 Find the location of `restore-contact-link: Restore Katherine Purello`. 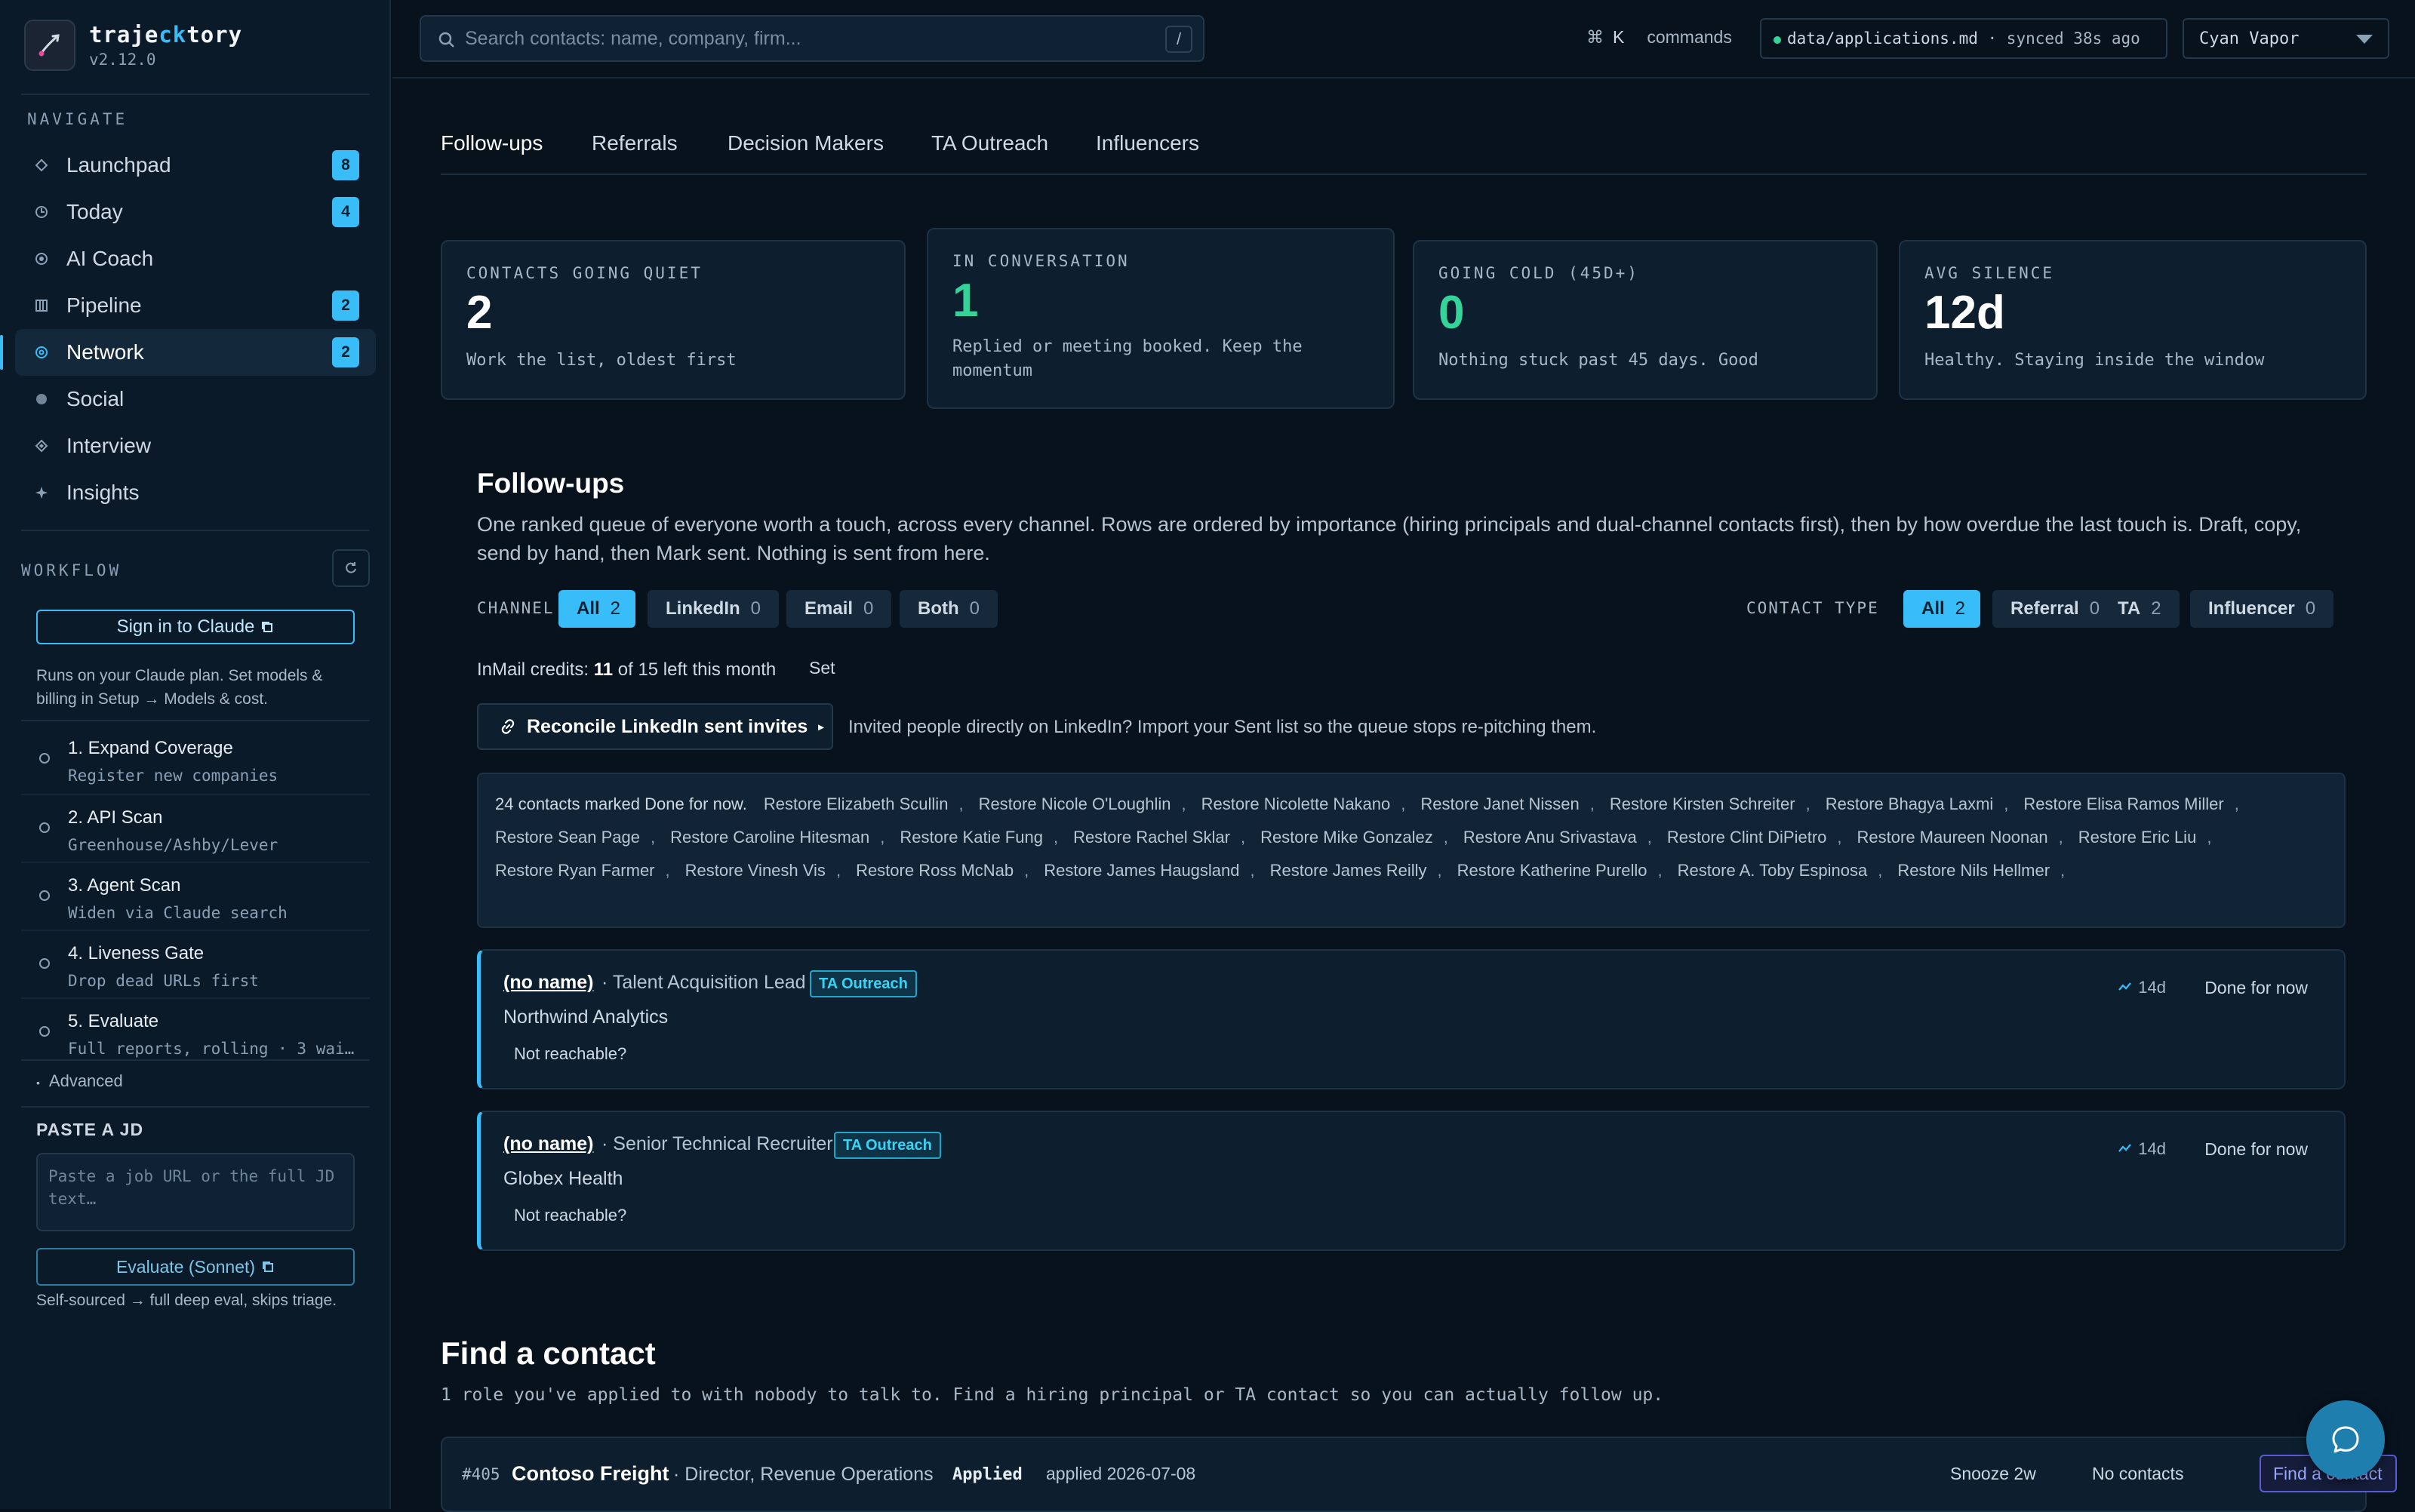

restore-contact-link: Restore Katherine Purello is located at coordinates (1552, 870).